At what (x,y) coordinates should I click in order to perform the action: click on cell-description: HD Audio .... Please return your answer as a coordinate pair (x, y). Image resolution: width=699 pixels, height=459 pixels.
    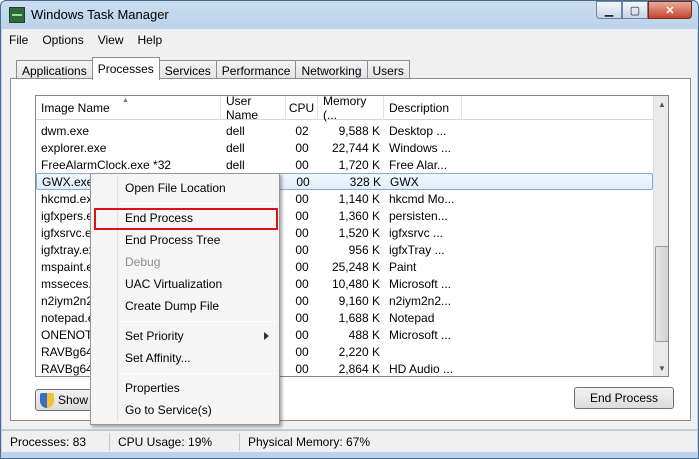
    Looking at the image, I should click on (421, 368).